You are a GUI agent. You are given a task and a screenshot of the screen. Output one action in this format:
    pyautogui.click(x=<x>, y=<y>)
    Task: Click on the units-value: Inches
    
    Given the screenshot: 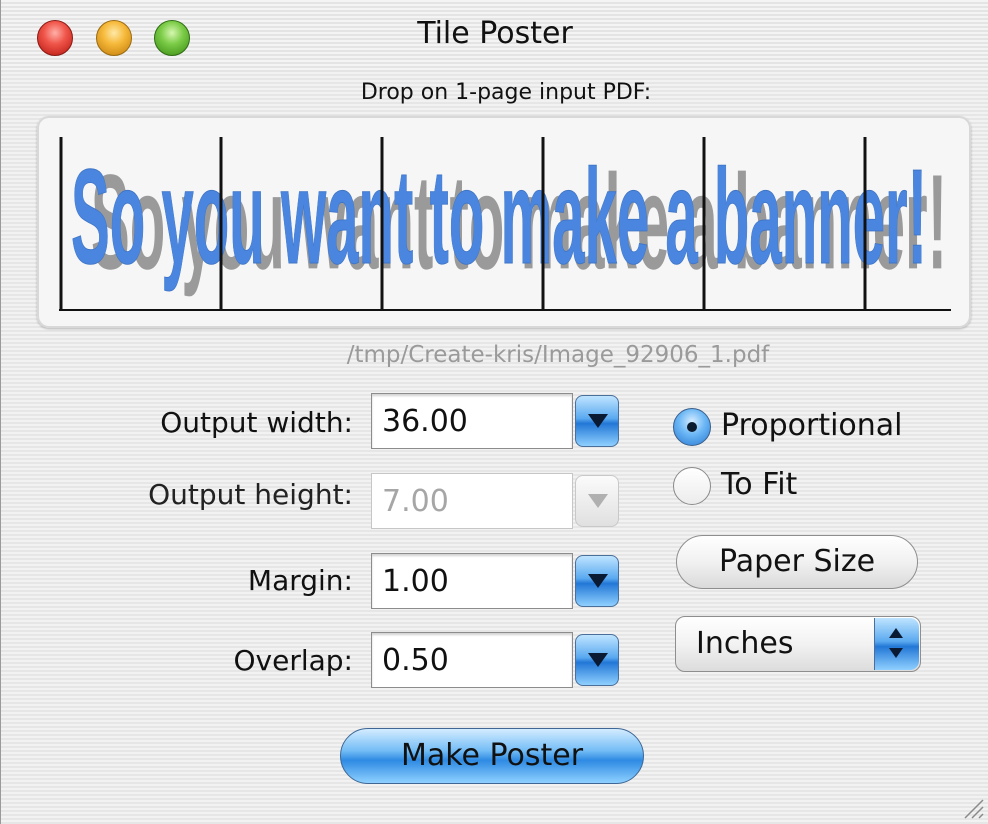 What is the action you would take?
    pyautogui.click(x=745, y=643)
    